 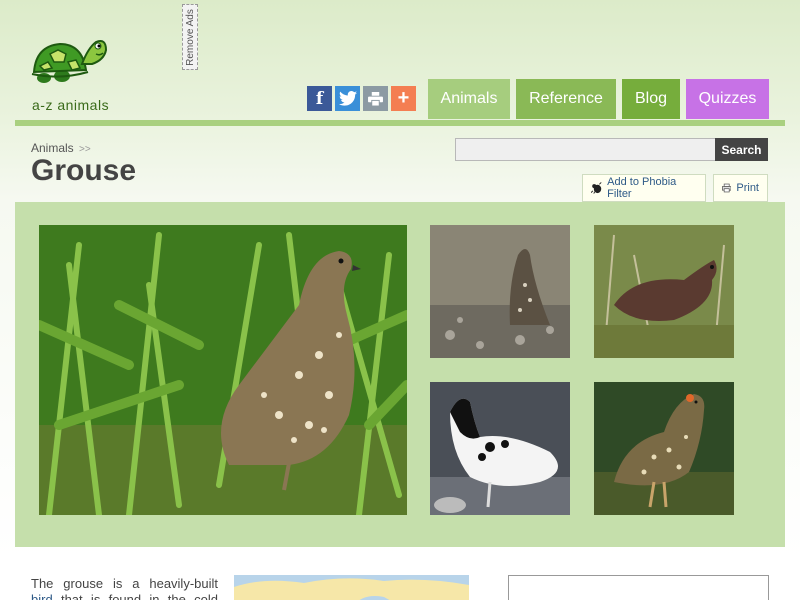 I want to click on nav-blog: Blog, so click(x=651, y=99).